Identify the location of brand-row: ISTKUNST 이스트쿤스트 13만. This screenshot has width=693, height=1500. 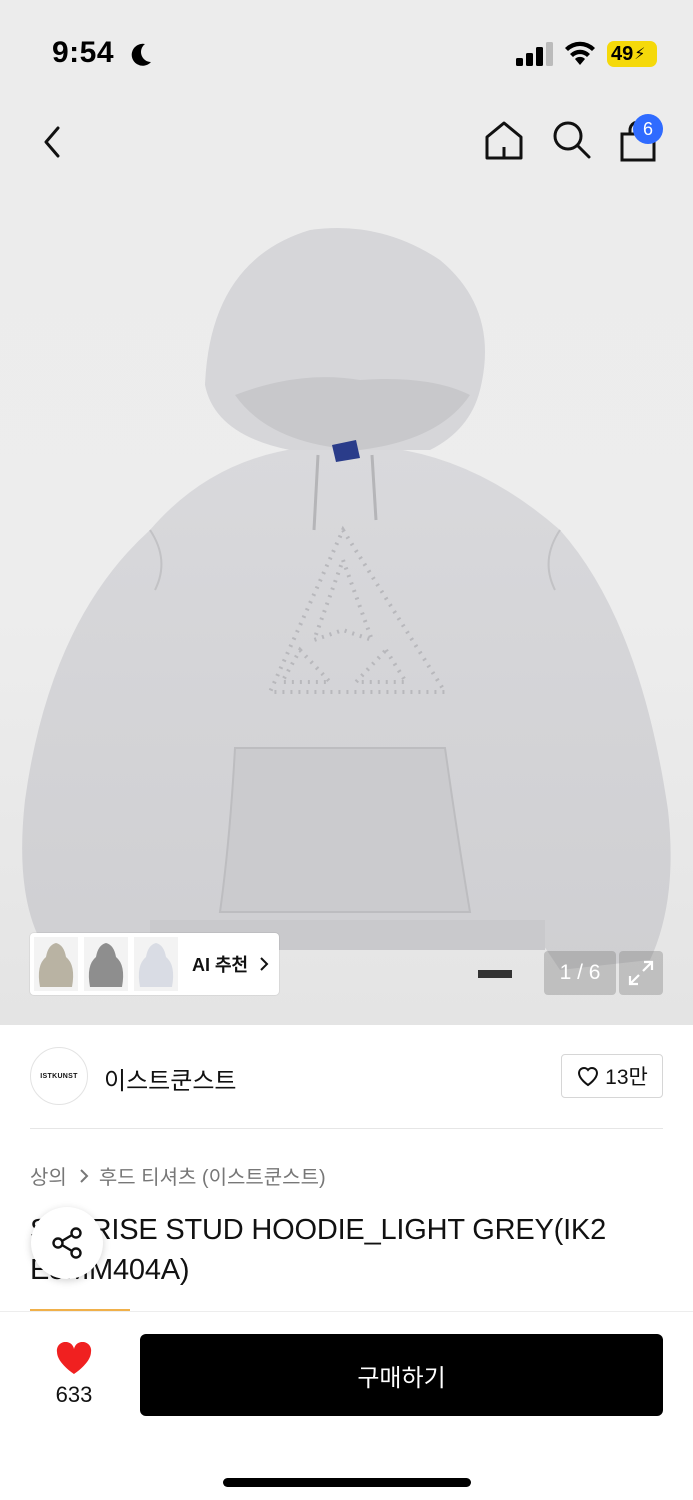
(346, 1077).